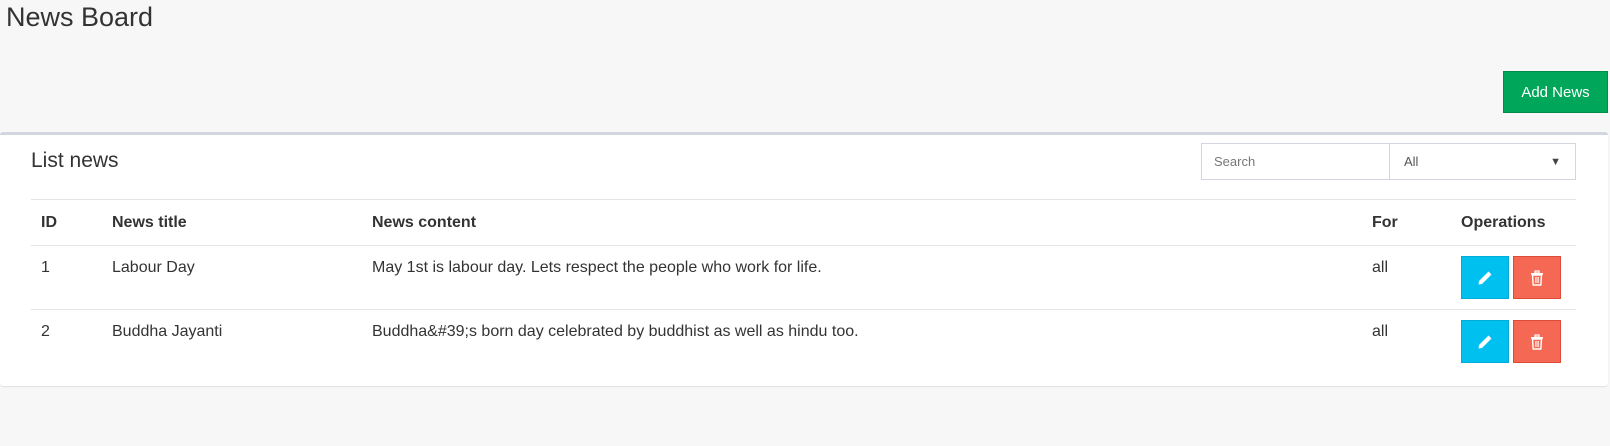 The width and height of the screenshot is (1610, 446). Describe the element at coordinates (45, 267) in the screenshot. I see `cell-id: 1` at that location.